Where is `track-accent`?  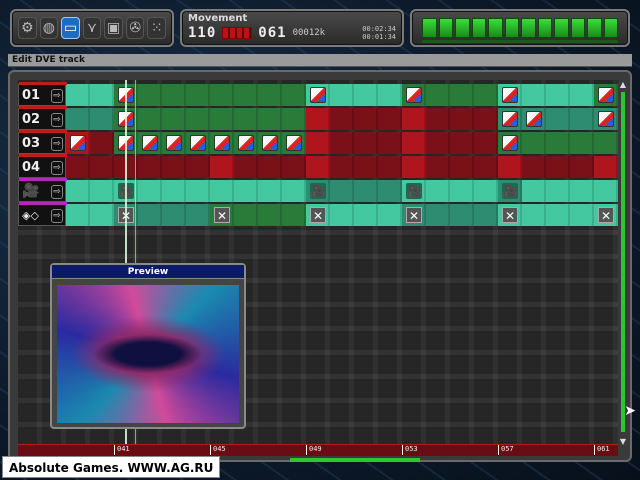
track-accent is located at coordinates (43, 203).